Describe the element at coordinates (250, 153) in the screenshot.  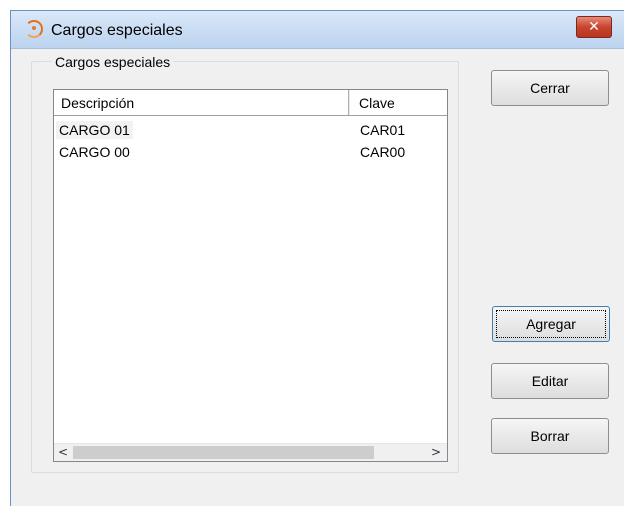
I see `list-row: CARGO 00 CAR00` at that location.